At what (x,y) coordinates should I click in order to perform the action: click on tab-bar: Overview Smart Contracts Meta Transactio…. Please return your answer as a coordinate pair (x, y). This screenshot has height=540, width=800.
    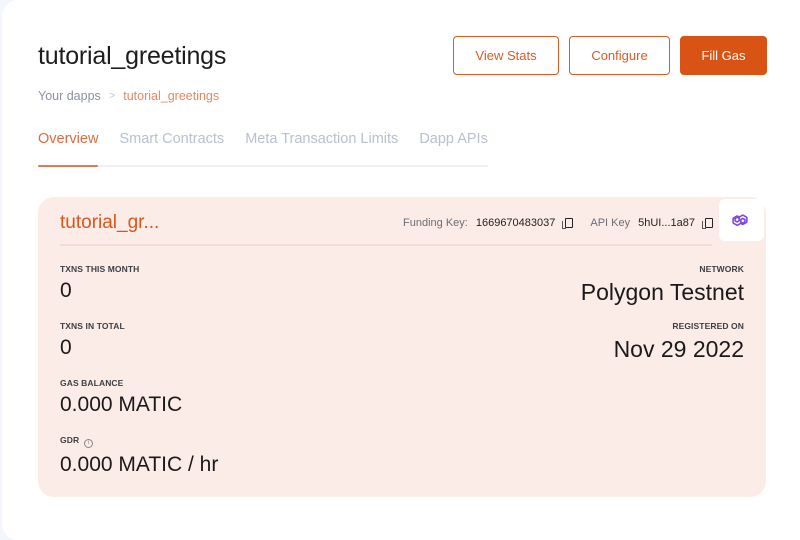
    Looking at the image, I should click on (263, 149).